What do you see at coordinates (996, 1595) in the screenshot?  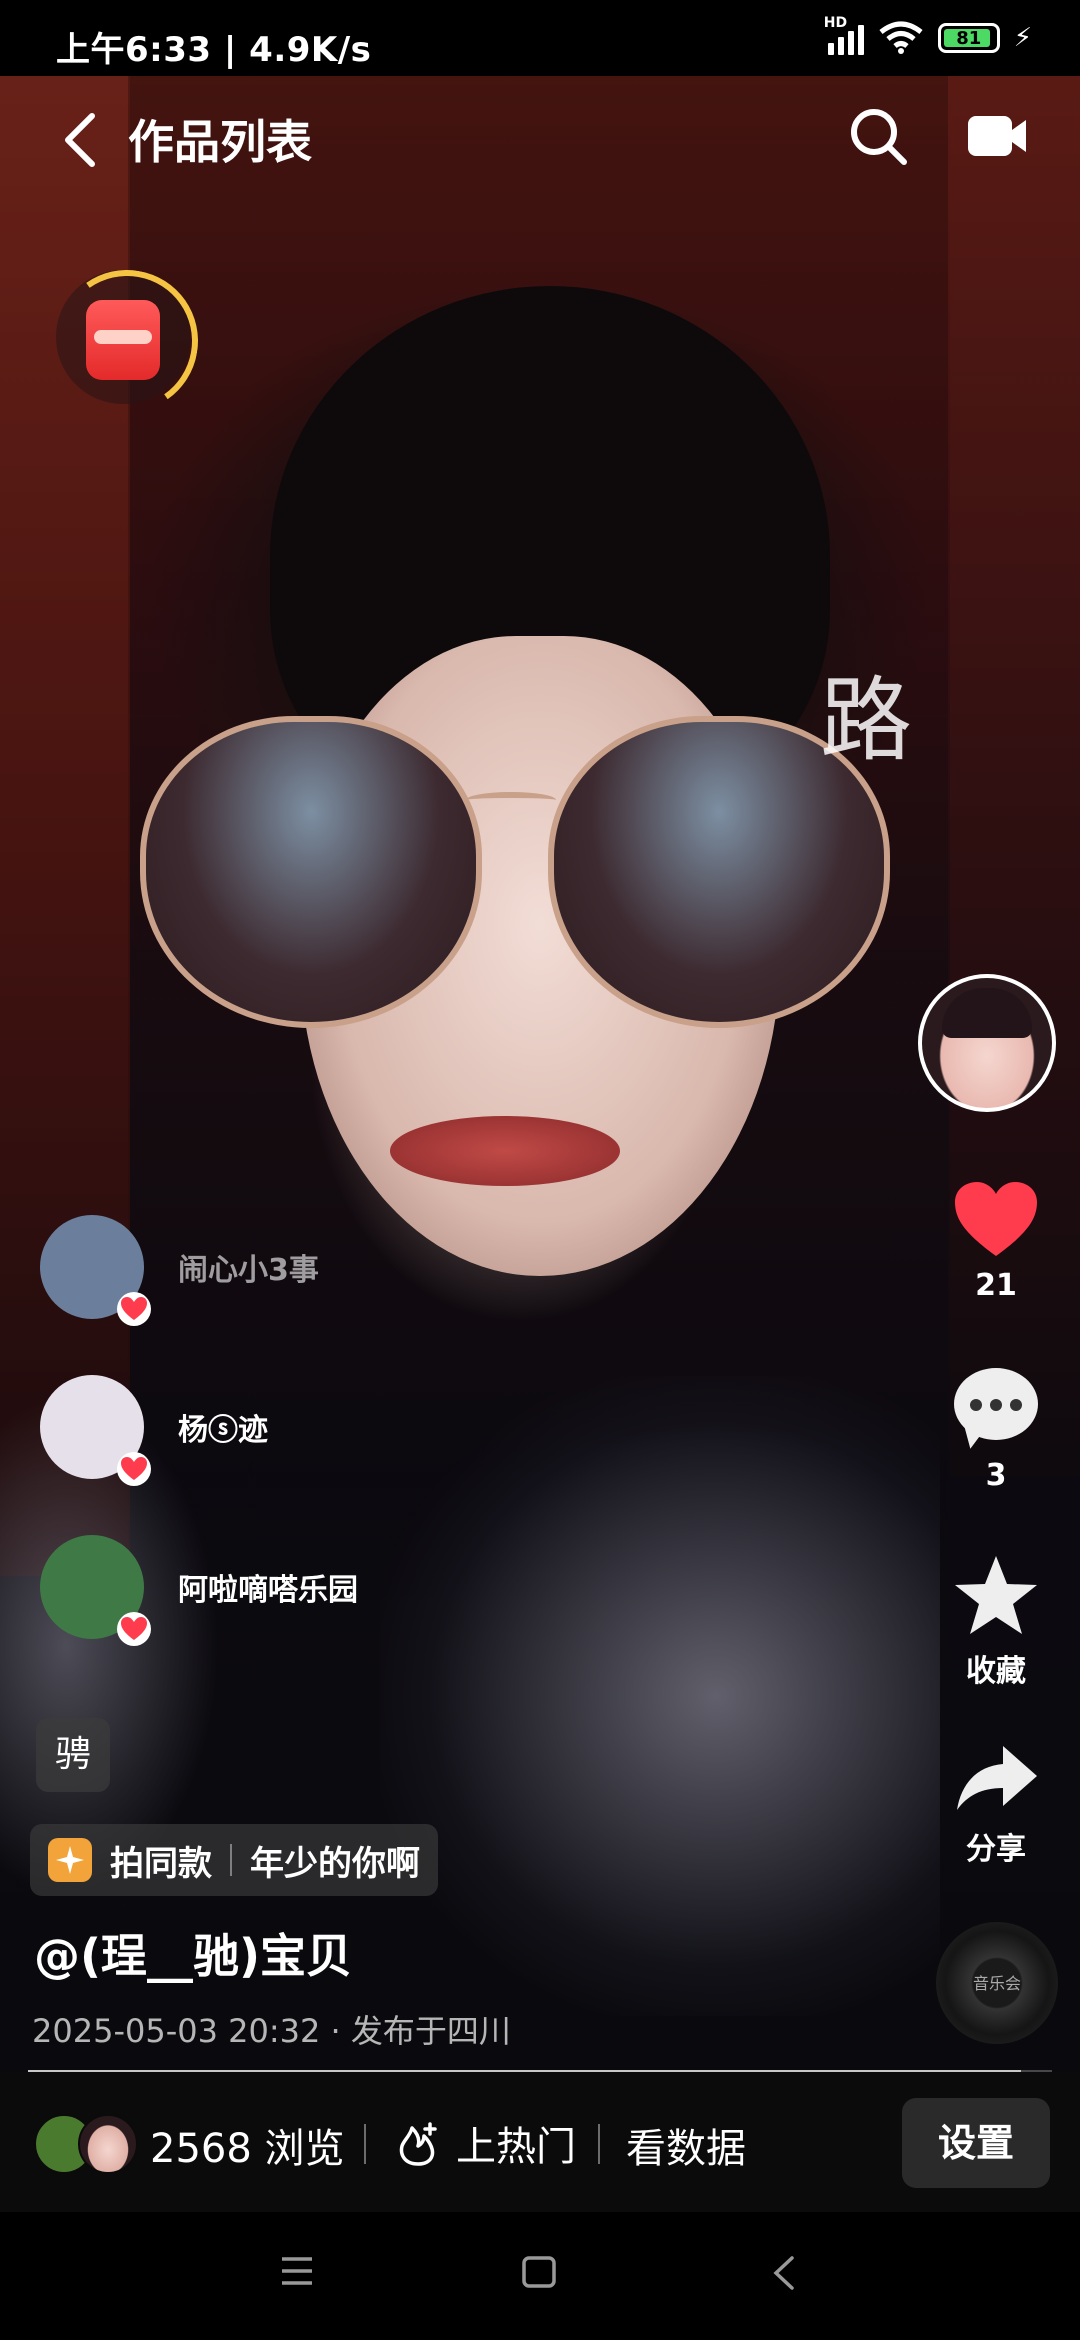 I see `star-icon` at bounding box center [996, 1595].